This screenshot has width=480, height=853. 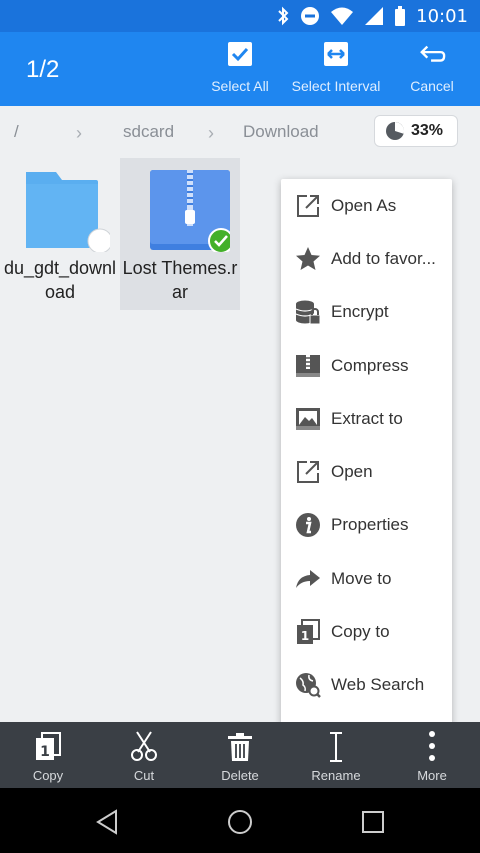 I want to click on file-item-lost-themes-rar: Lost Themes.rar, so click(x=180, y=234).